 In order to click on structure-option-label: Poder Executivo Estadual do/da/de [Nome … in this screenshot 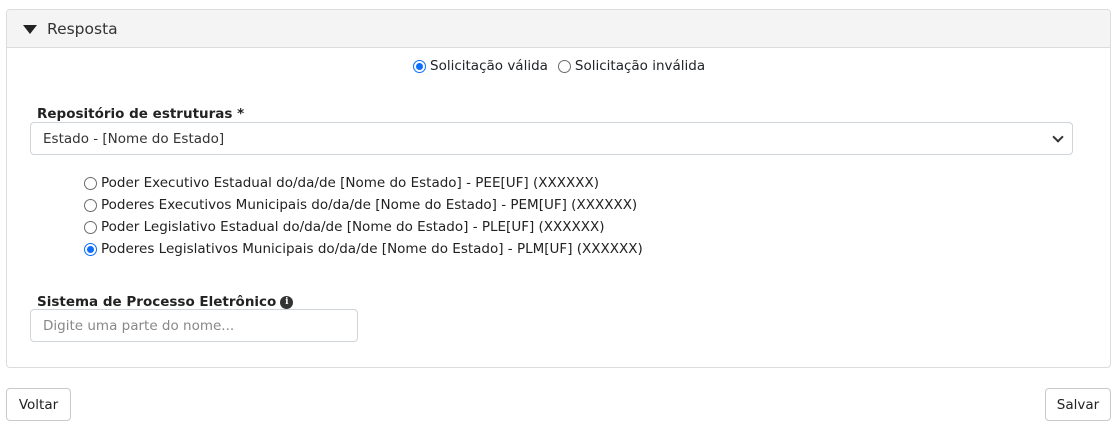, I will do `click(350, 183)`.